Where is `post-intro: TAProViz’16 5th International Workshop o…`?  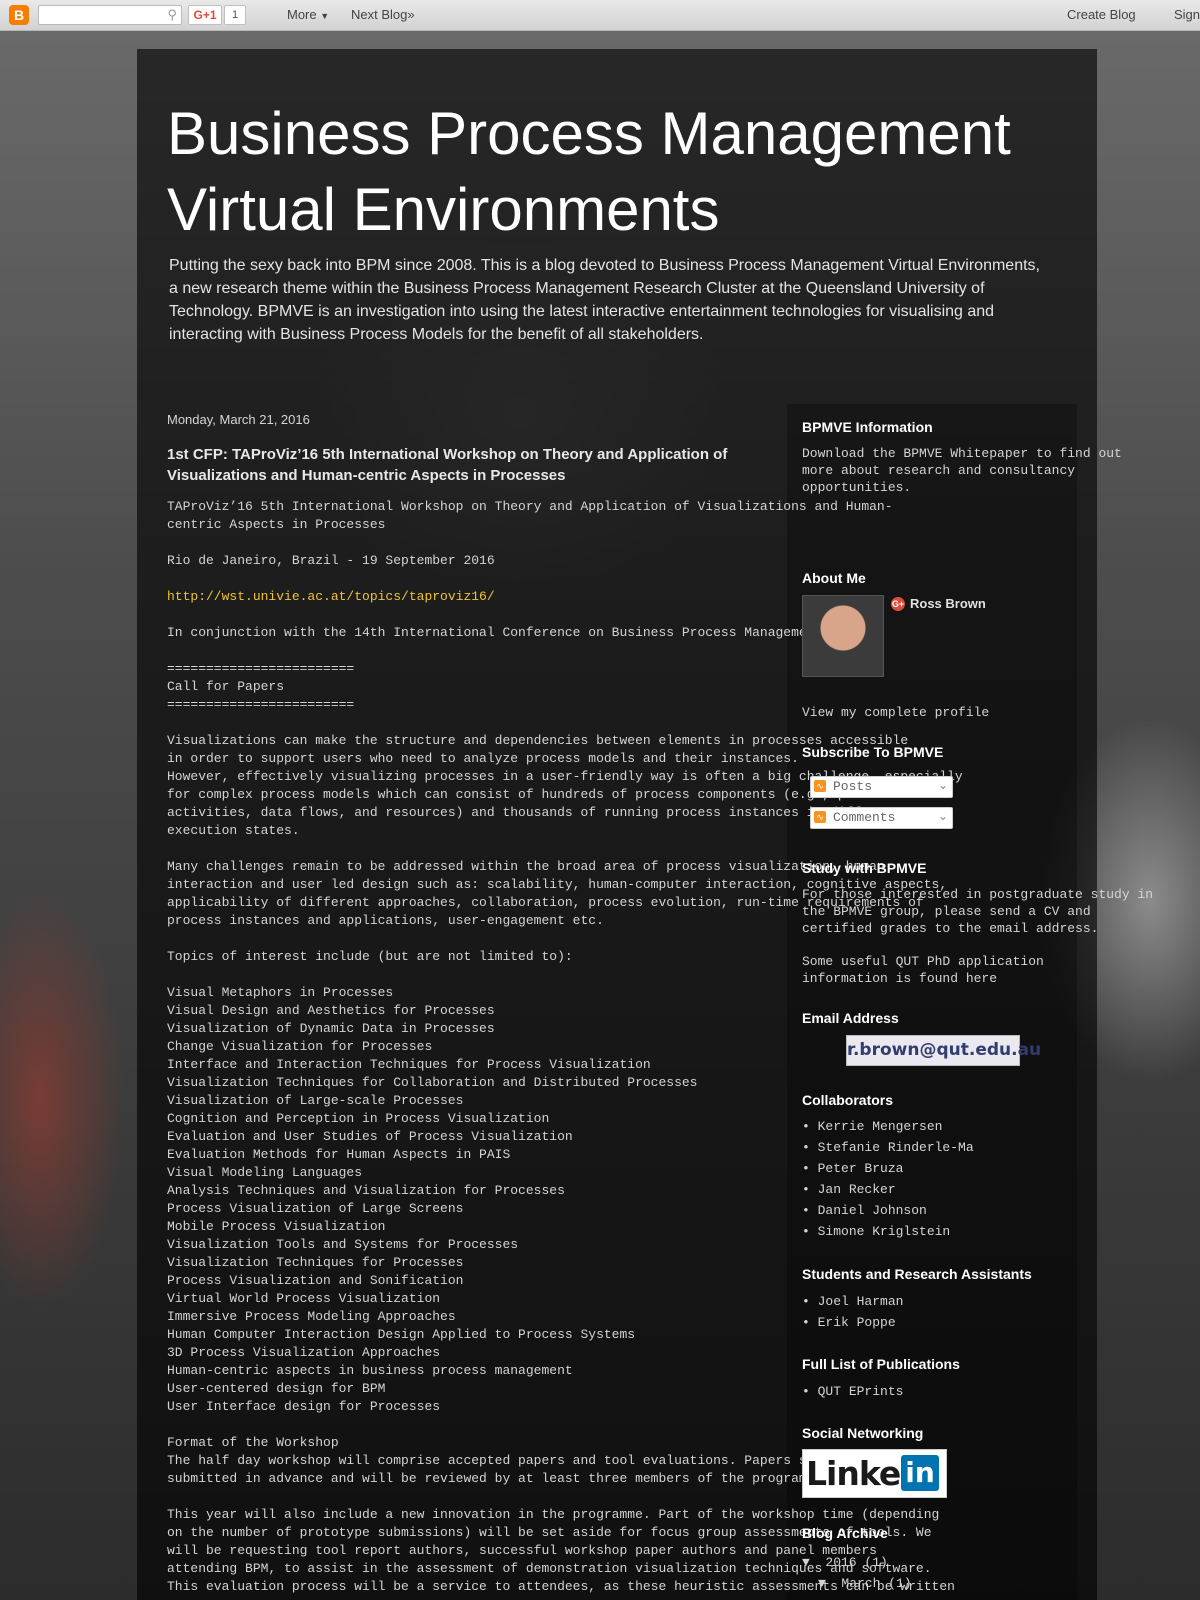 post-intro: TAProViz’16 5th International Workshop o… is located at coordinates (530, 515).